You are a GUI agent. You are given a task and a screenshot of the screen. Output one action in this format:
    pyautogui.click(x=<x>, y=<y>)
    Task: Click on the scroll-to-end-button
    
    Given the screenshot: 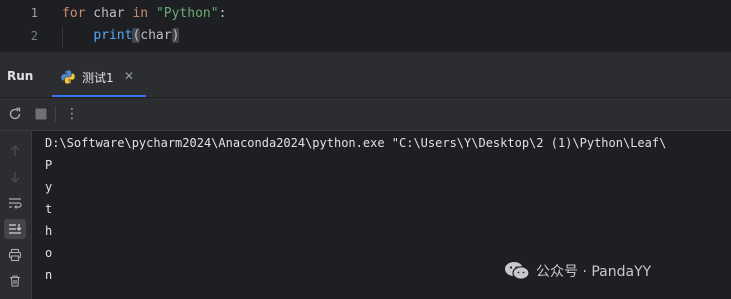 What is the action you would take?
    pyautogui.click(x=15, y=229)
    